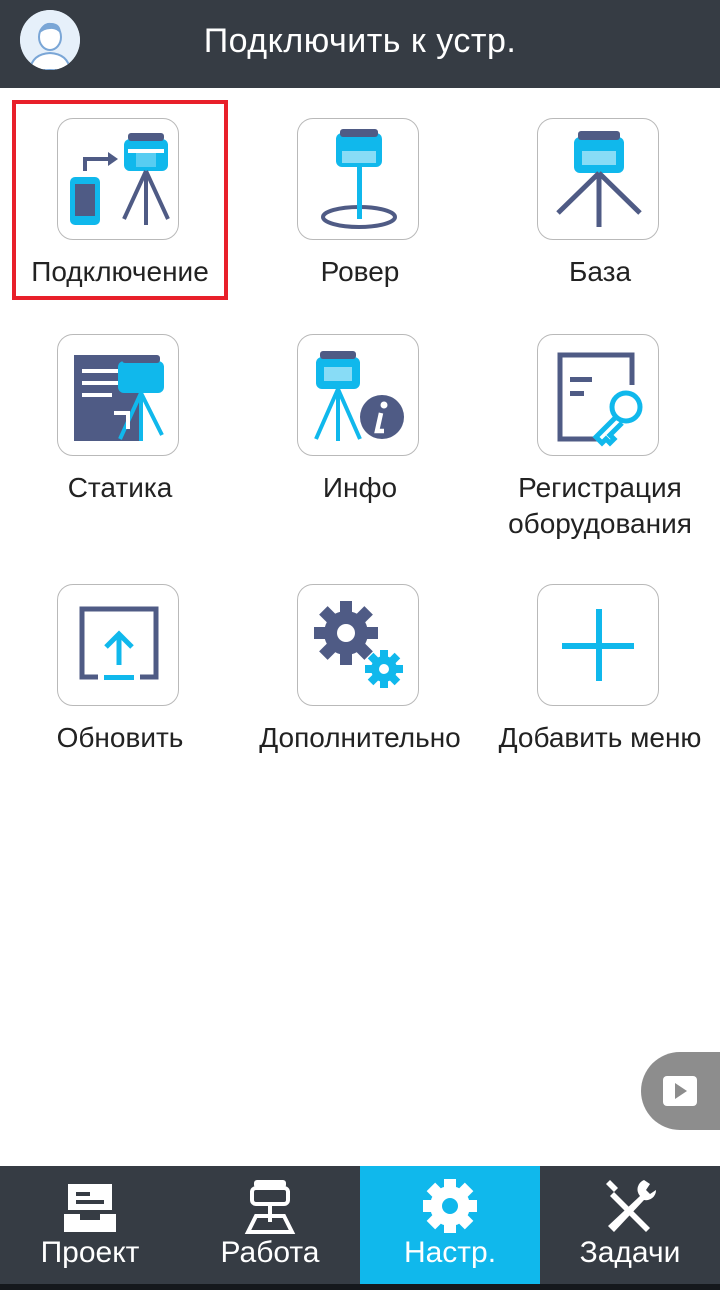 The height and width of the screenshot is (1290, 720). I want to click on gear-icon, so click(450, 1206).